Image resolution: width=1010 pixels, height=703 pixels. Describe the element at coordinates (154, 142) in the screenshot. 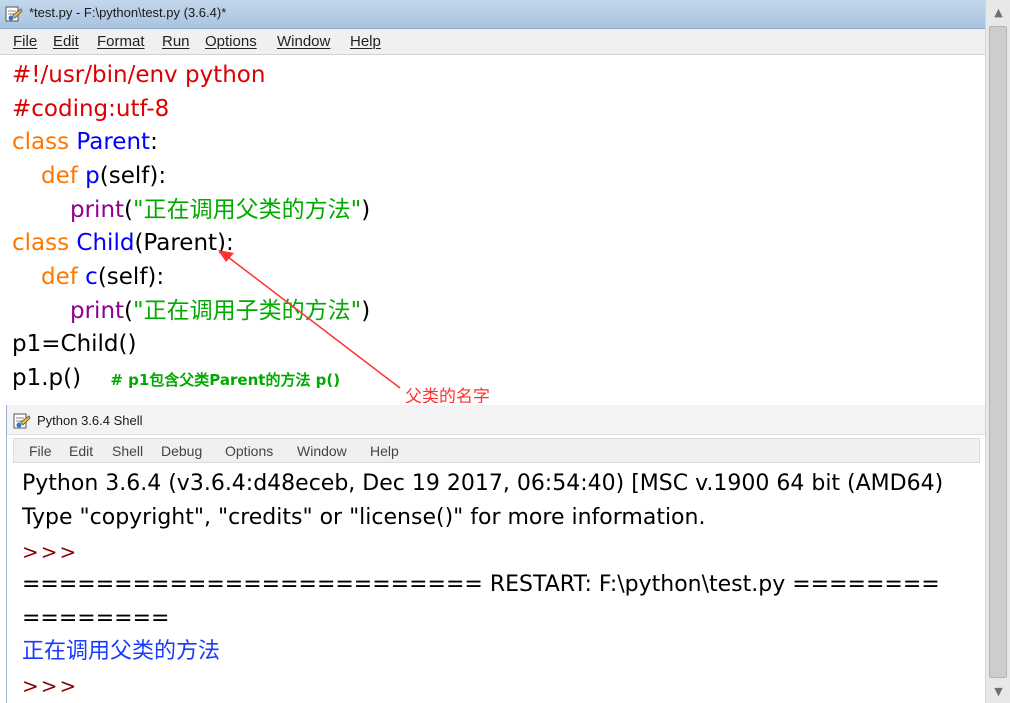

I see `code-text: :` at that location.